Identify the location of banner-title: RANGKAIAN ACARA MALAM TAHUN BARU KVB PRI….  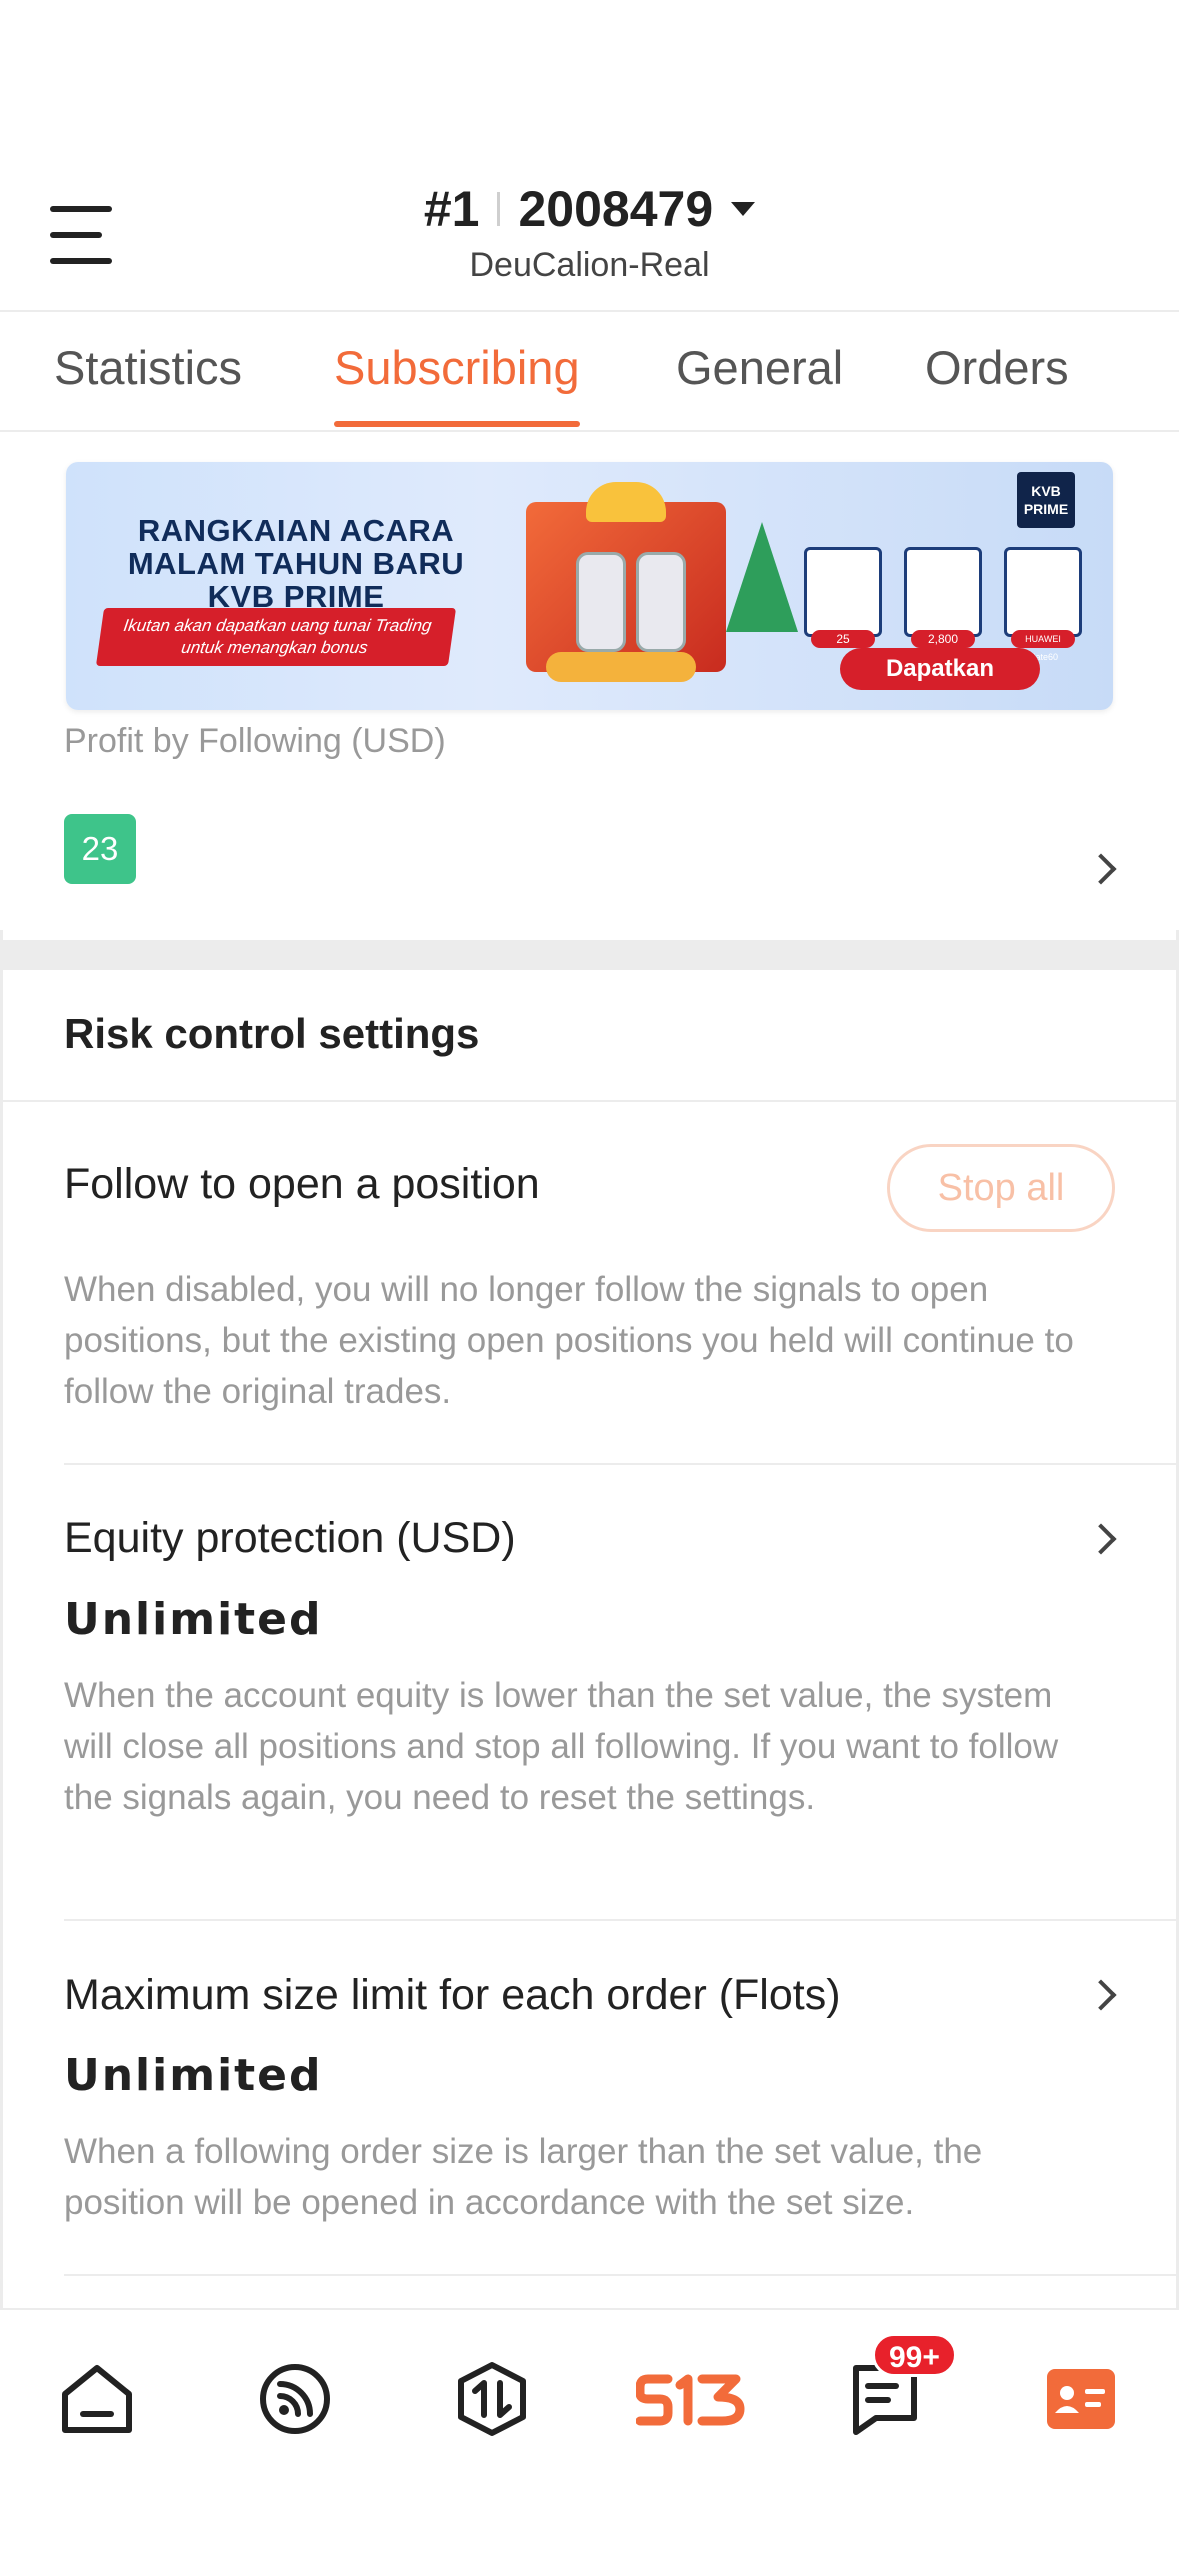
(296, 563).